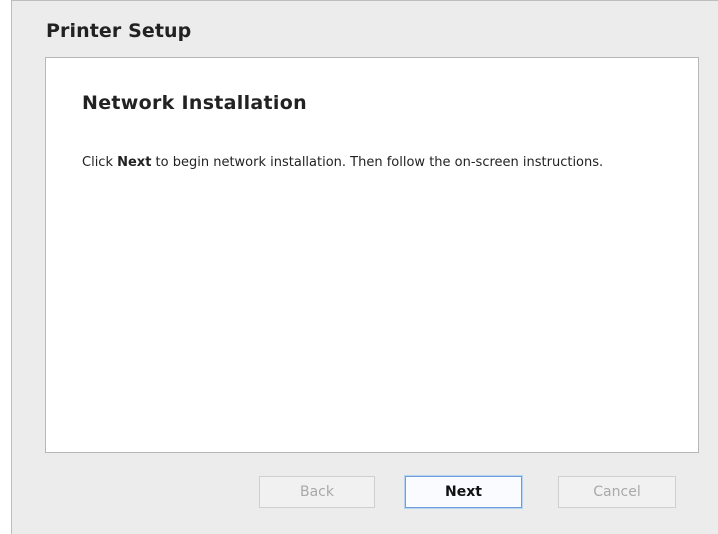  What do you see at coordinates (194, 103) in the screenshot?
I see `panel-heading: Network Installation` at bounding box center [194, 103].